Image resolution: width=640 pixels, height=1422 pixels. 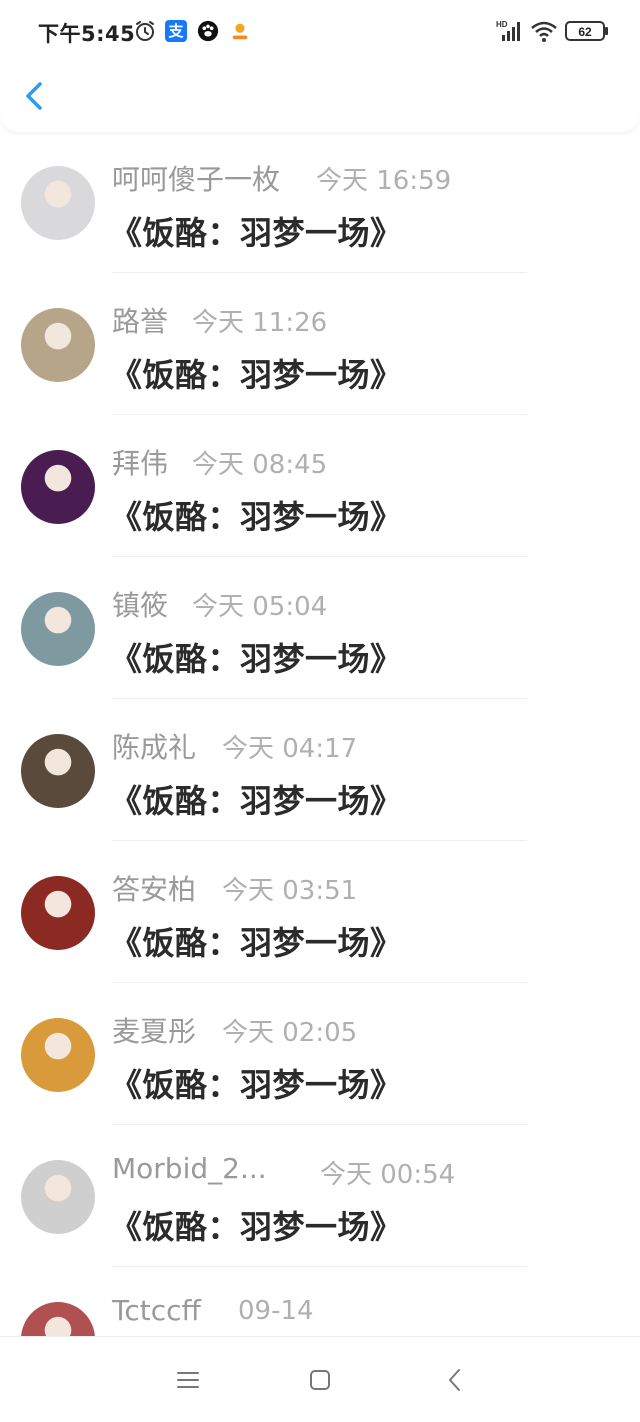 What do you see at coordinates (208, 31) in the screenshot?
I see `paw-icon` at bounding box center [208, 31].